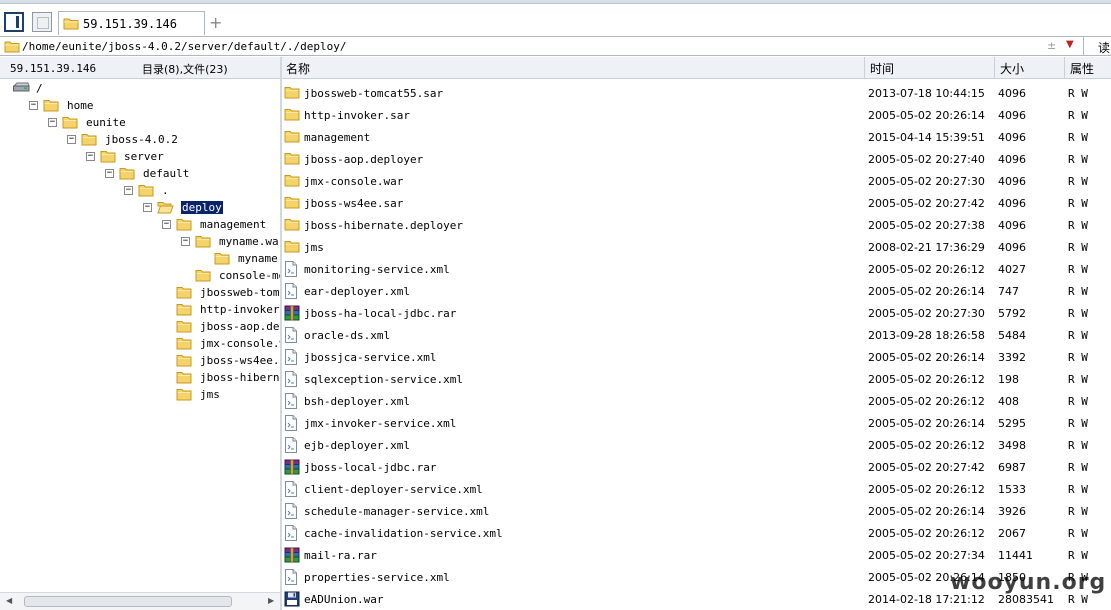  Describe the element at coordinates (140, 326) in the screenshot. I see `tree-node: jboss-aop.deployer` at that location.